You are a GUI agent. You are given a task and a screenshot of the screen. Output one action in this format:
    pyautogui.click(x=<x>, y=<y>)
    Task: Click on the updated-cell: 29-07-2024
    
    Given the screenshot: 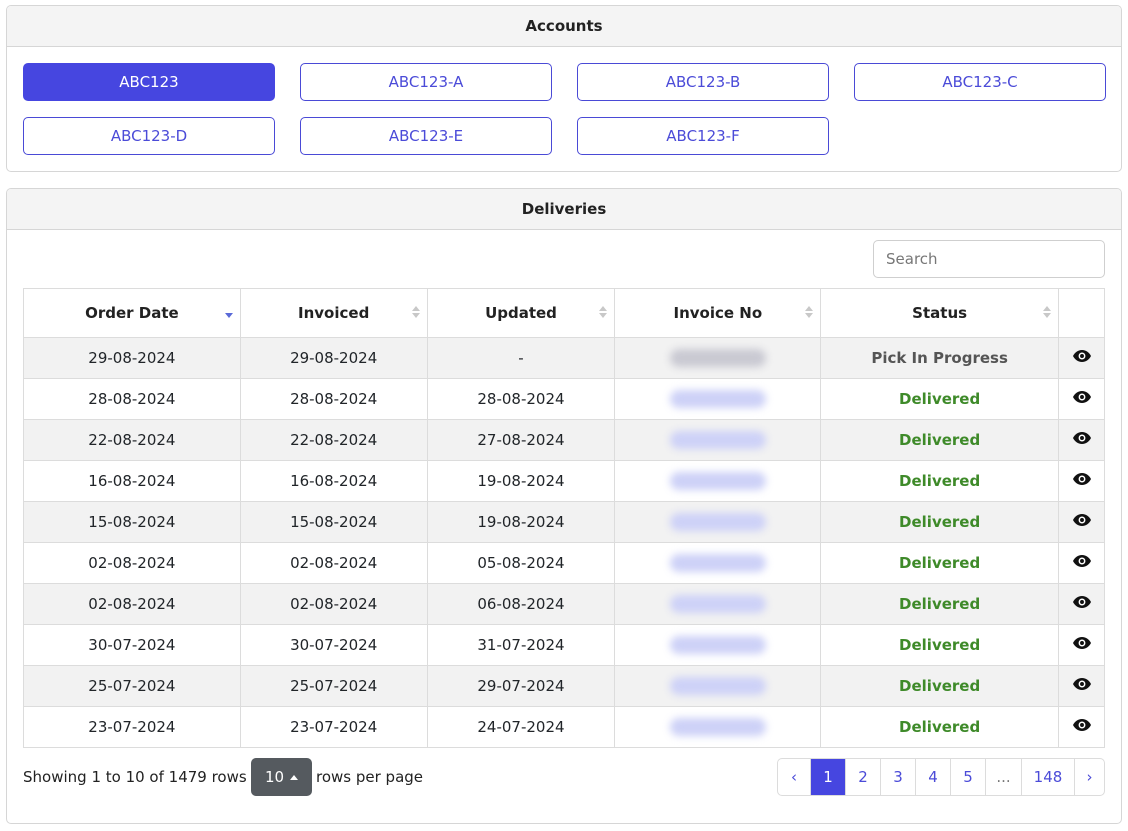 What is the action you would take?
    pyautogui.click(x=521, y=686)
    